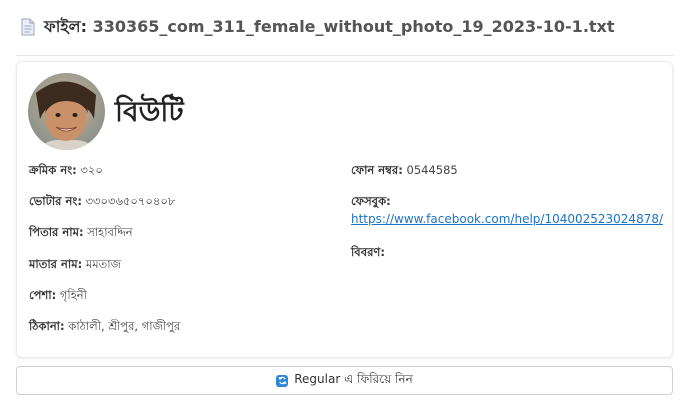 The image size is (686, 404). Describe the element at coordinates (130, 201) in the screenshot. I see `voter-number-value: ৩৩০৩৬৫০৭০৪০৮` at that location.